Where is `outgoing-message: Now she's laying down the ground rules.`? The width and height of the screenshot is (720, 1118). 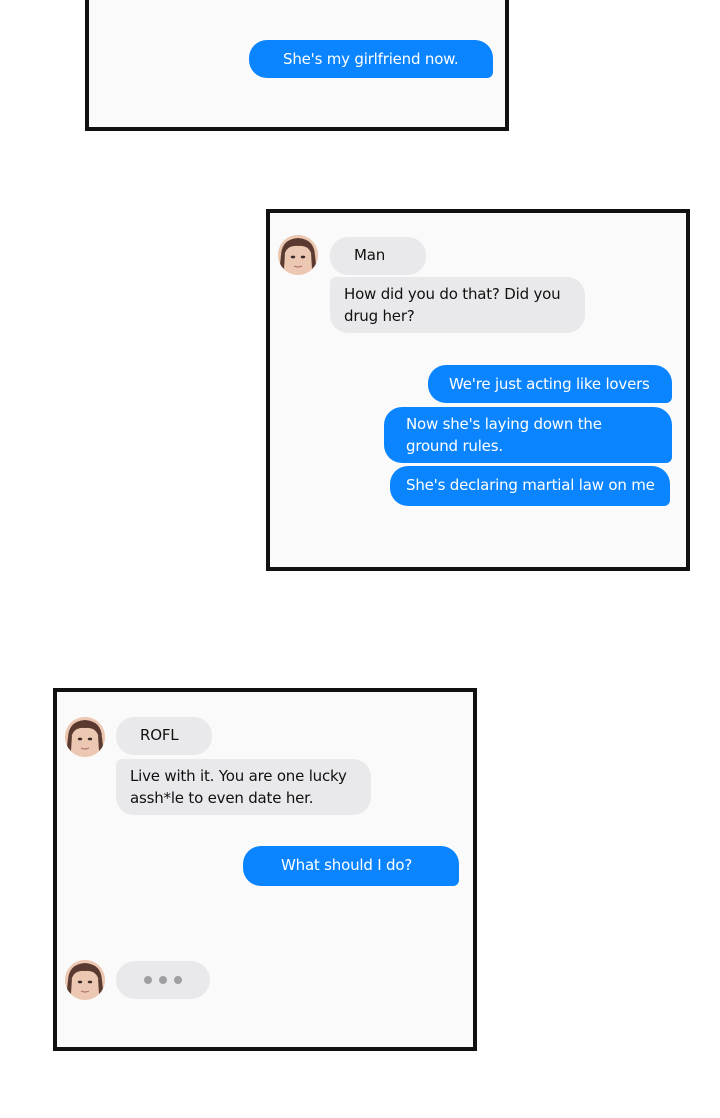
outgoing-message: Now she's laying down the ground rules. is located at coordinates (528, 435).